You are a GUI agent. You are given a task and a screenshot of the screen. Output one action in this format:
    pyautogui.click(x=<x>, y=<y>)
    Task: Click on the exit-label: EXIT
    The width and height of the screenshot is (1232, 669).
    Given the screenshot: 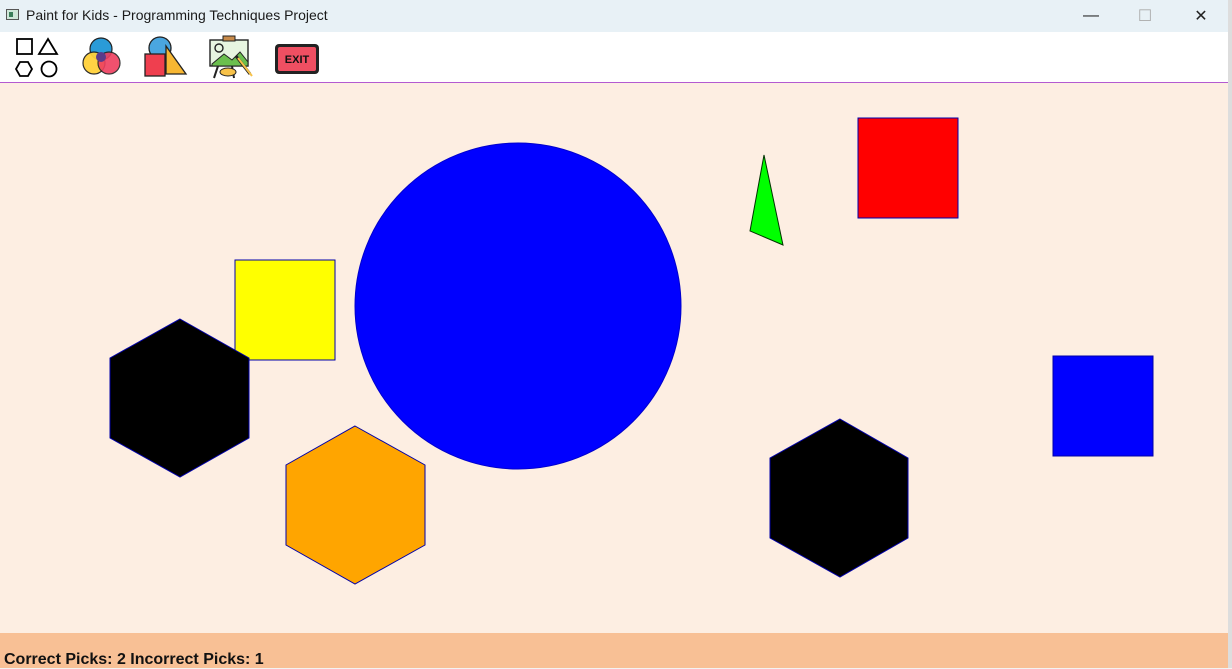 What is the action you would take?
    pyautogui.click(x=297, y=60)
    